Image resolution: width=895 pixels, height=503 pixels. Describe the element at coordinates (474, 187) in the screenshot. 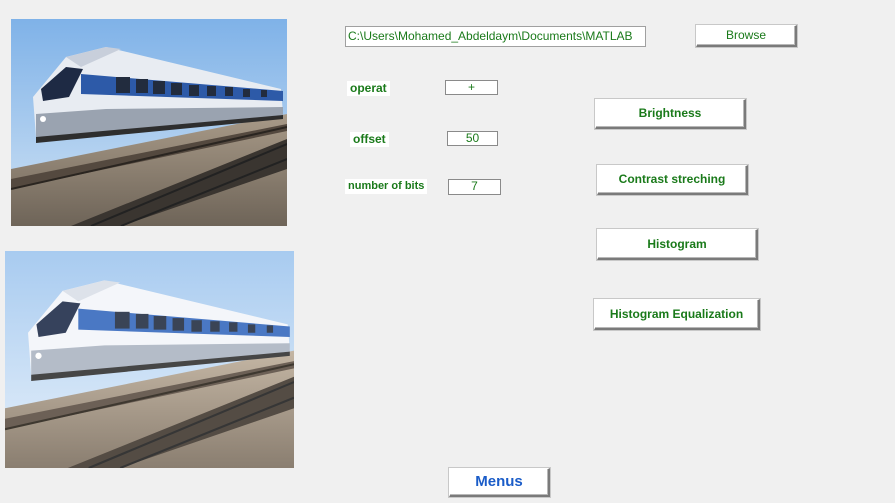

I see `bits-input: 7` at that location.